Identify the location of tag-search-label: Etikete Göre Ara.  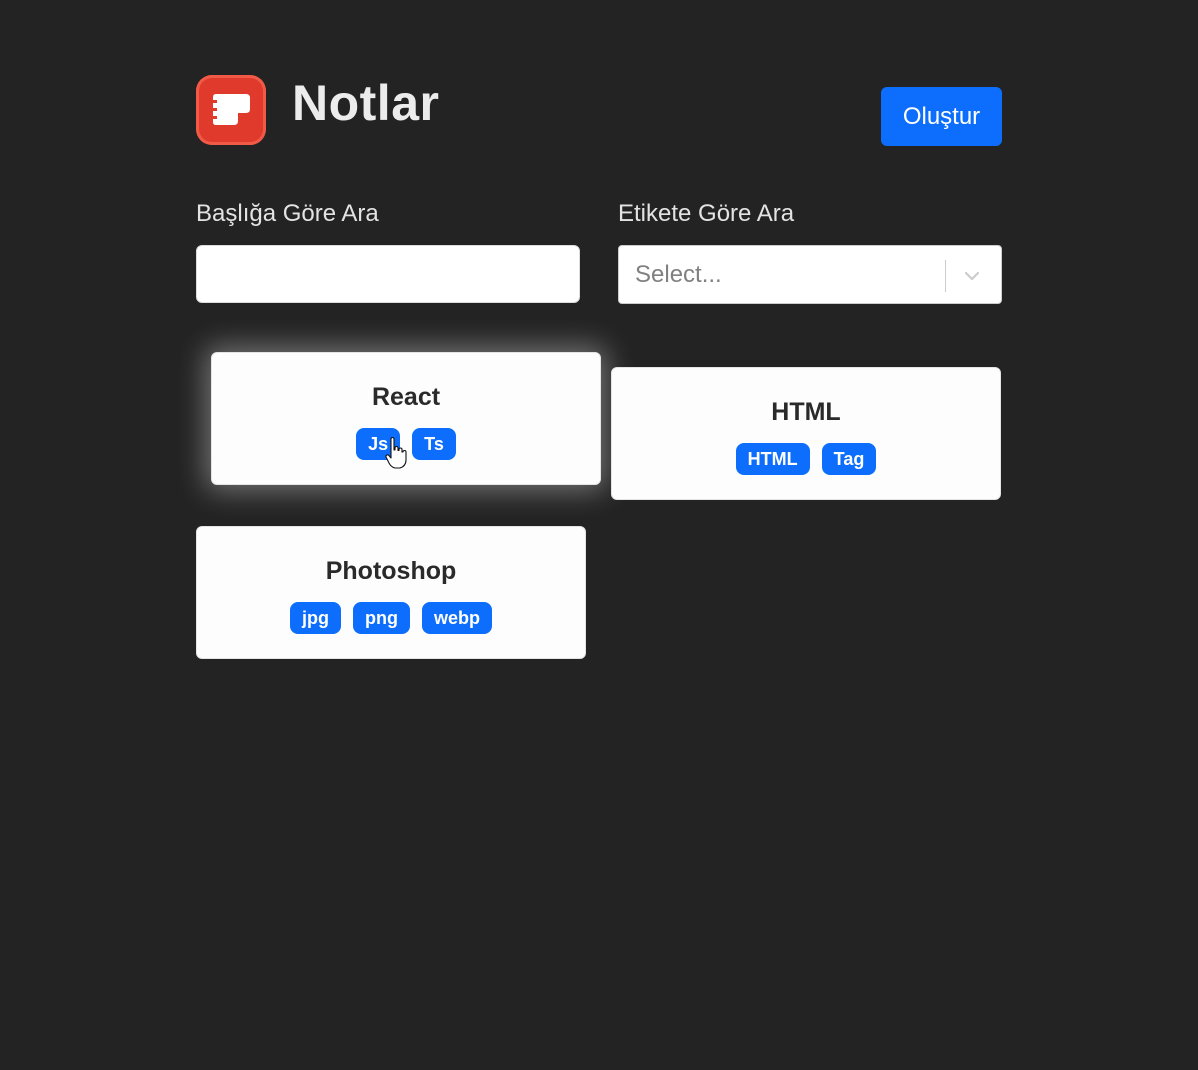
(706, 213).